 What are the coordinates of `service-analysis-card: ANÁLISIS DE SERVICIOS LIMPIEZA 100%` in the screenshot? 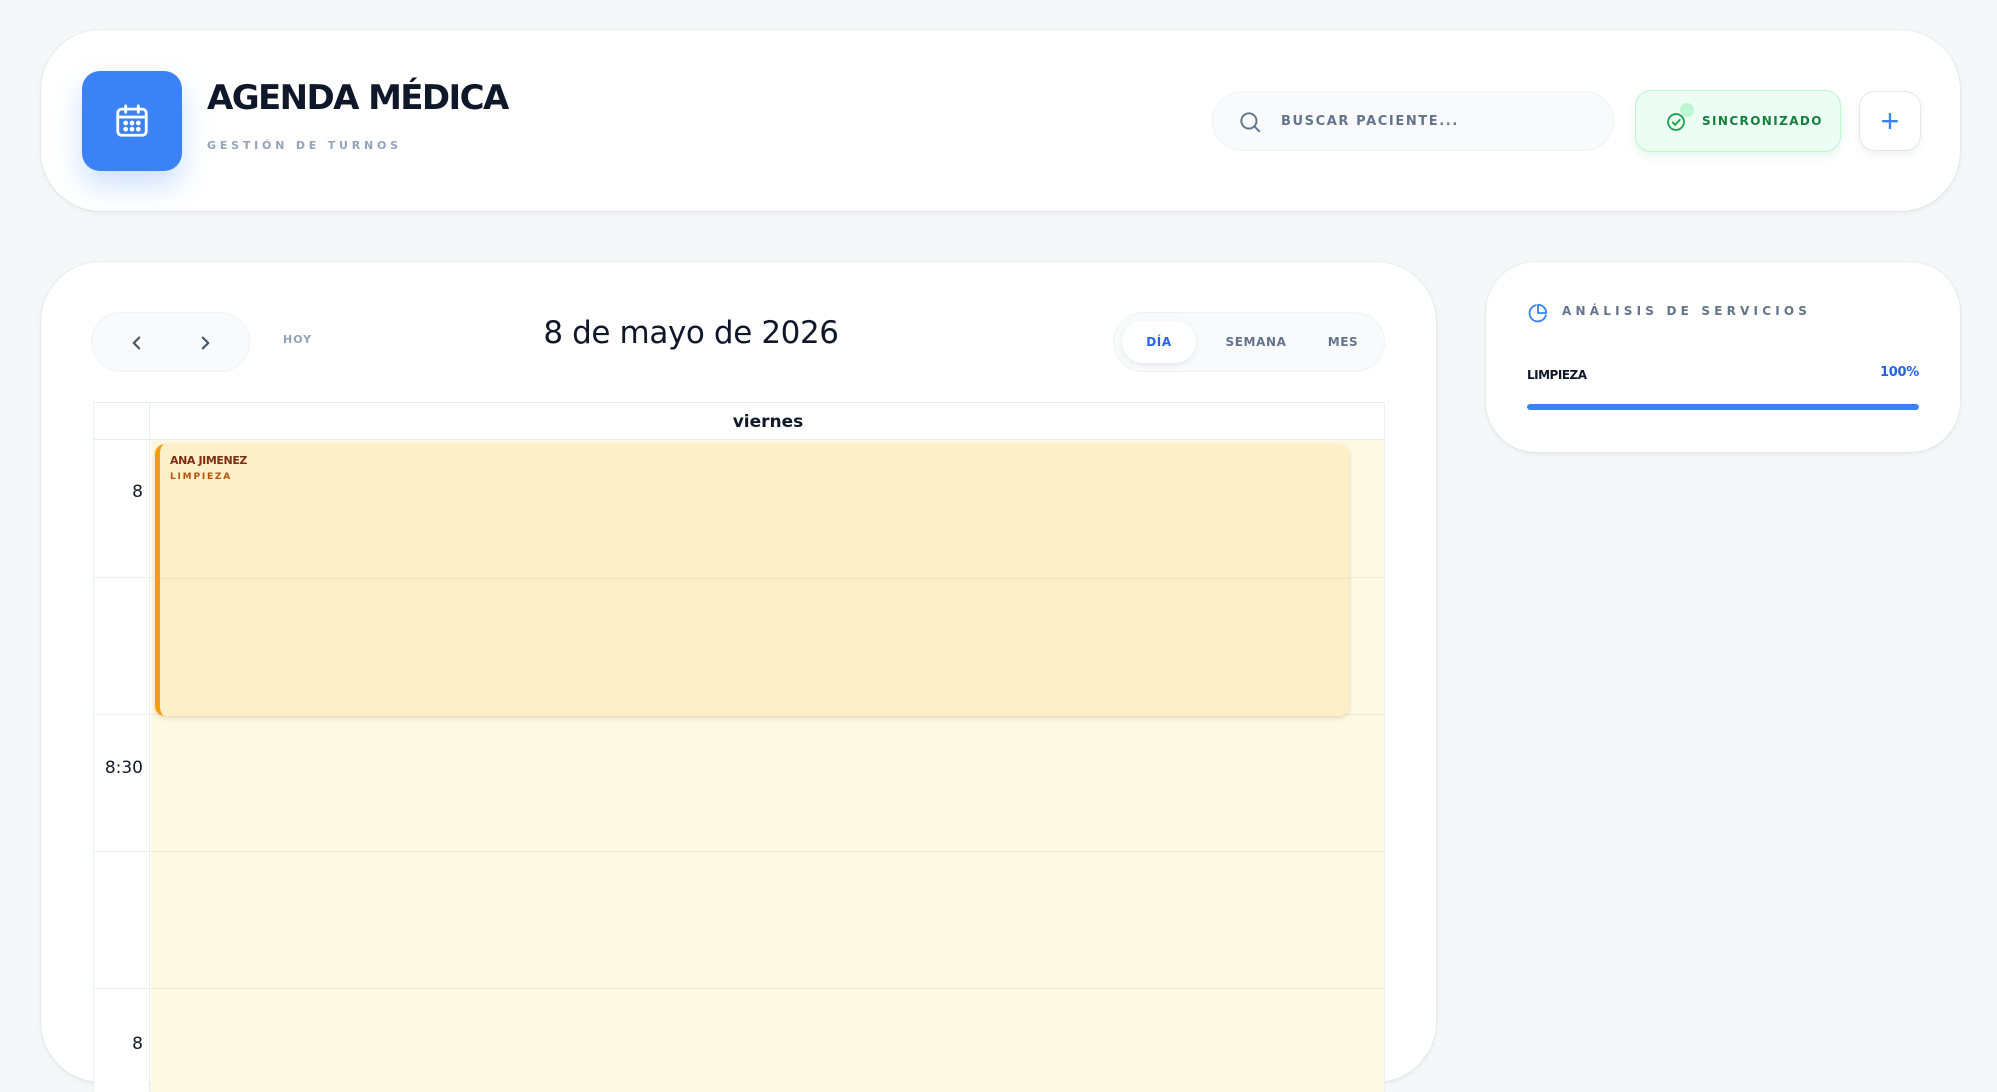 It's located at (1723, 357).